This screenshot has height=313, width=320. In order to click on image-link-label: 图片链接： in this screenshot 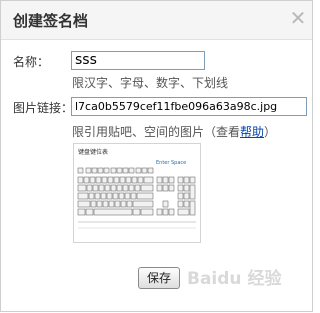, I will do `click(43, 108)`.